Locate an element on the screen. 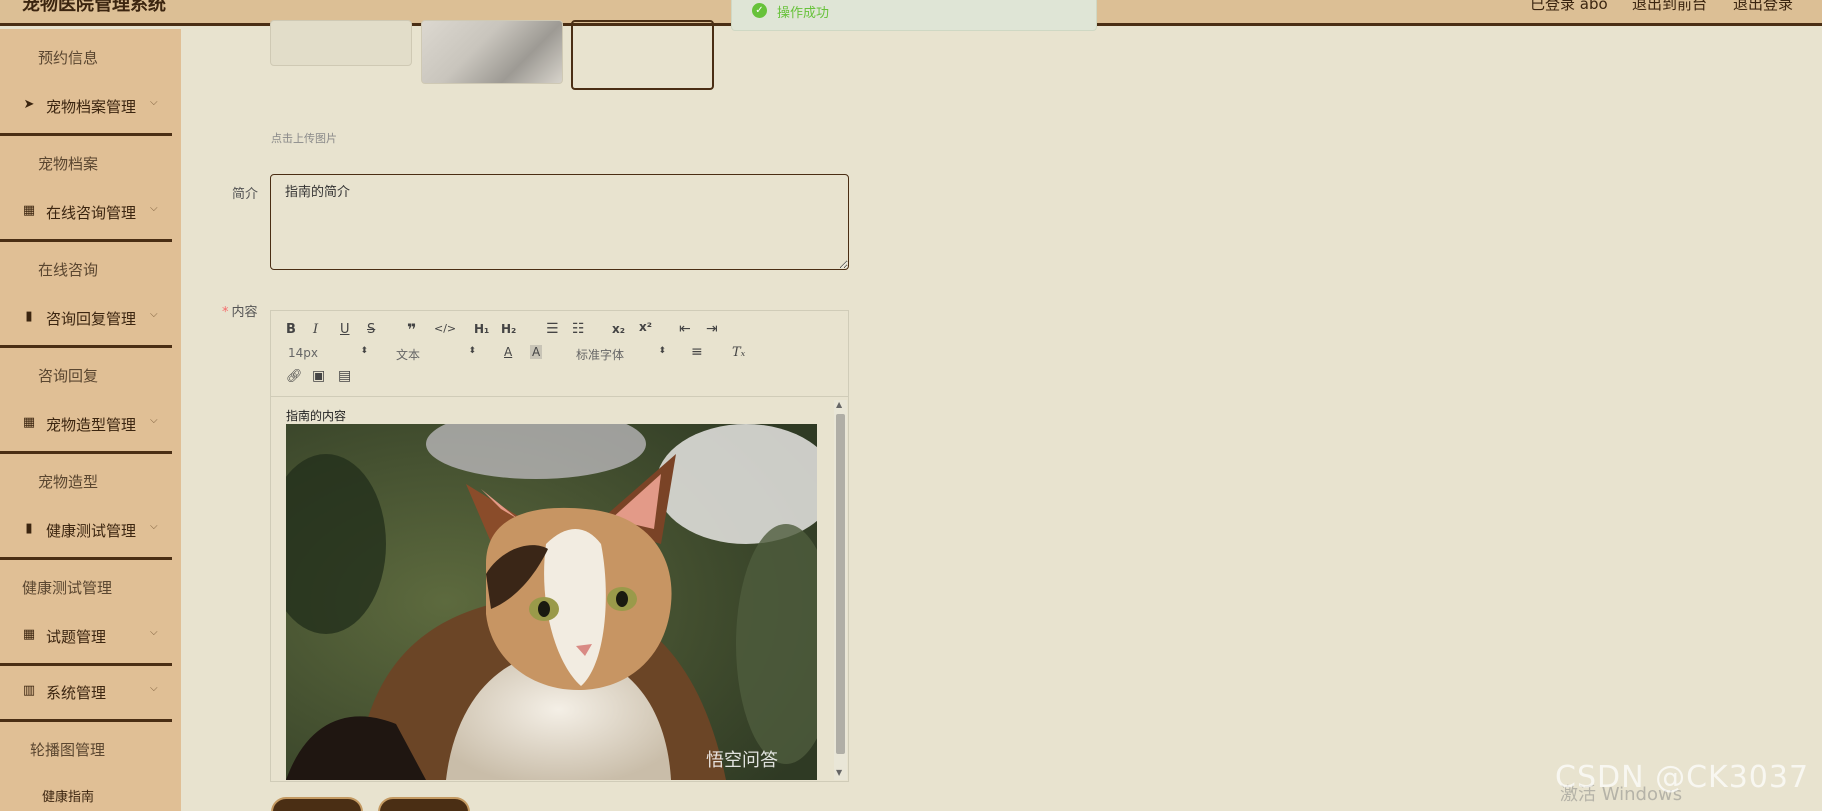 This screenshot has height=811, width=1822. sidebar-menu-online-consult: ▦ 在线咨询管理 ⌵ is located at coordinates (86, 214).